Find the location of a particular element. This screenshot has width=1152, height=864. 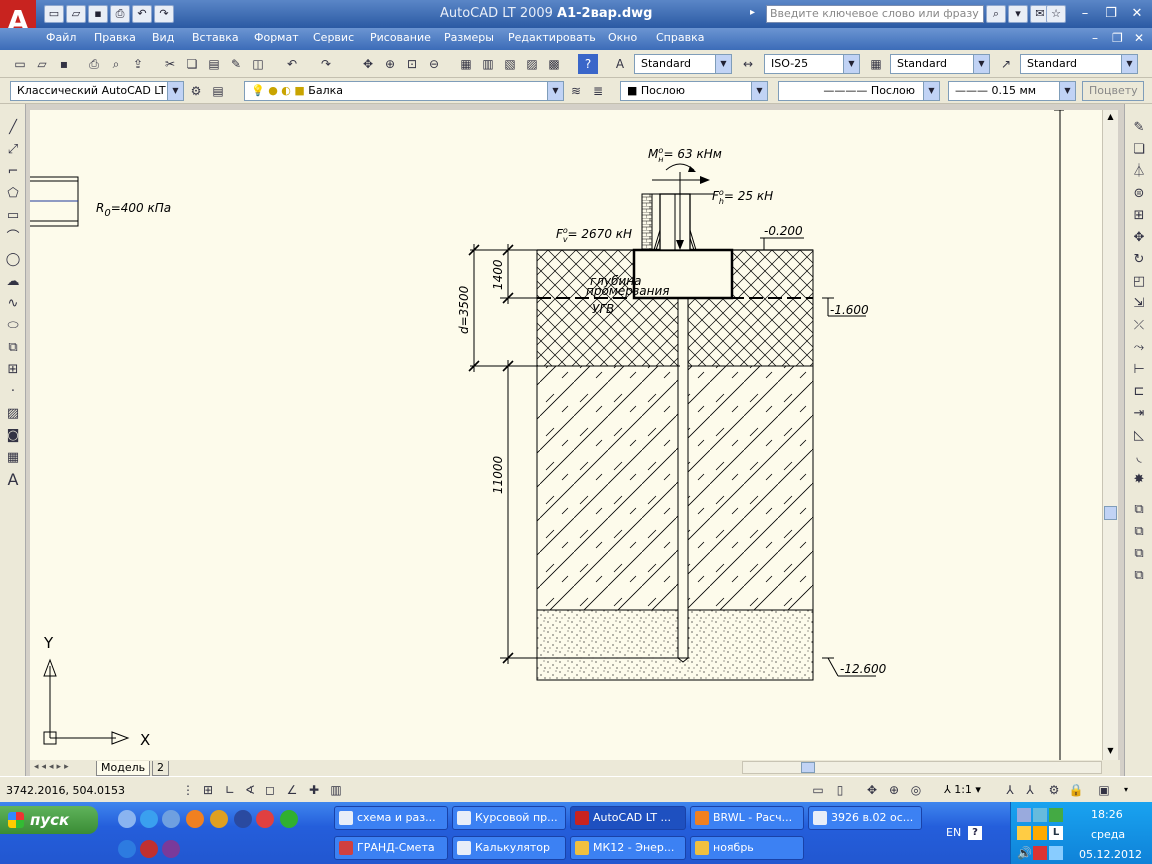

explode-icon: ✸ is located at coordinates (1139, 480).